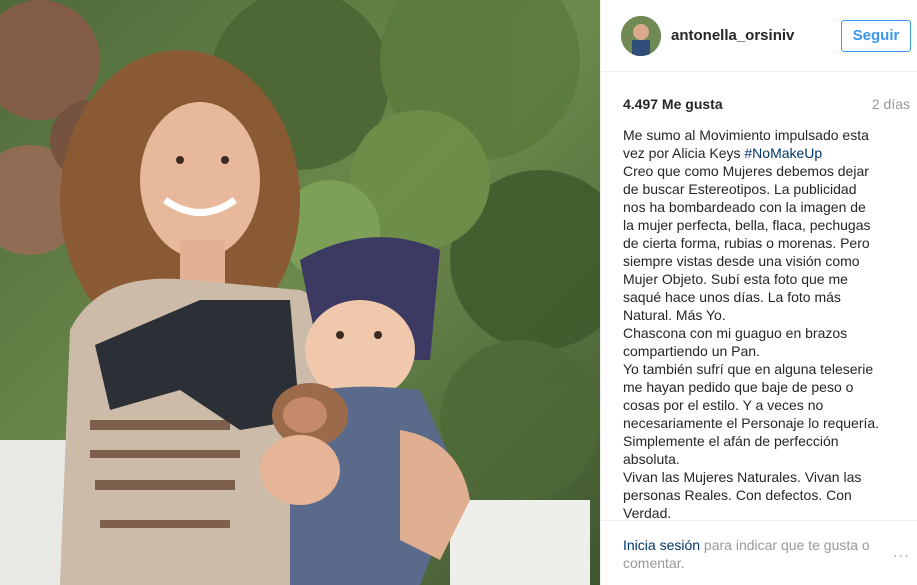 The width and height of the screenshot is (917, 585). Describe the element at coordinates (891, 104) in the screenshot. I see `post-time: 2 días` at that location.